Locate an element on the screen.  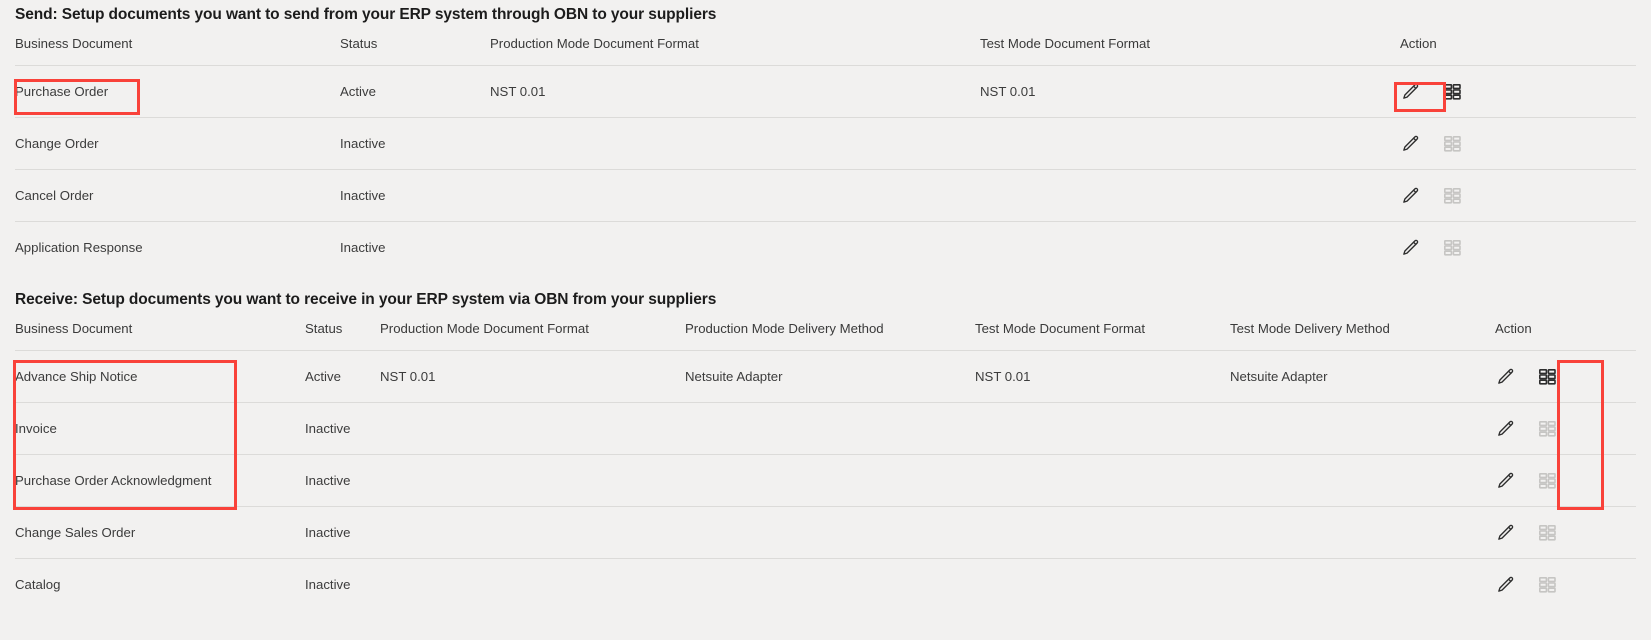
send-col-production-mode-document-format: Production Mode Document Format is located at coordinates (735, 51).